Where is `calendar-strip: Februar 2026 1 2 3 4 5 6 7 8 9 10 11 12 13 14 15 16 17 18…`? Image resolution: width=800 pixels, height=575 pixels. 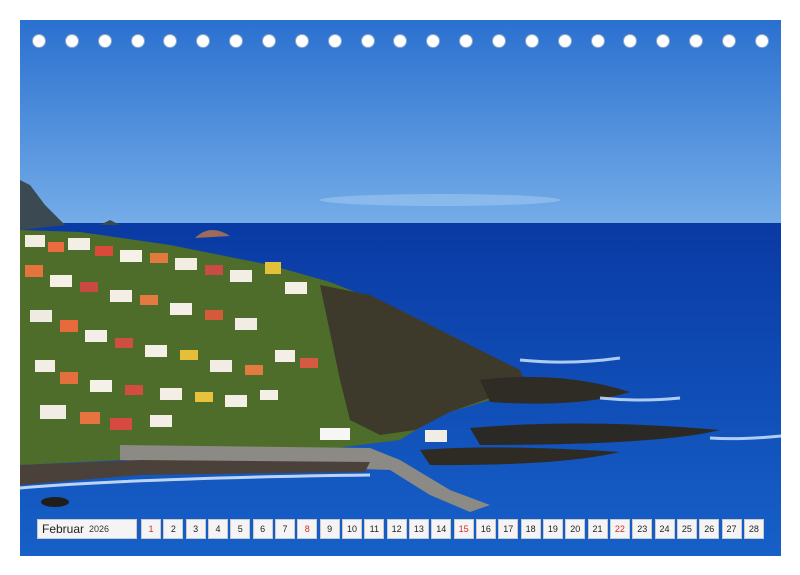
calendar-strip: Februar 2026 1 2 3 4 5 6 7 8 9 10 11 12 13 14 15 16 17 18… is located at coordinates (400, 529).